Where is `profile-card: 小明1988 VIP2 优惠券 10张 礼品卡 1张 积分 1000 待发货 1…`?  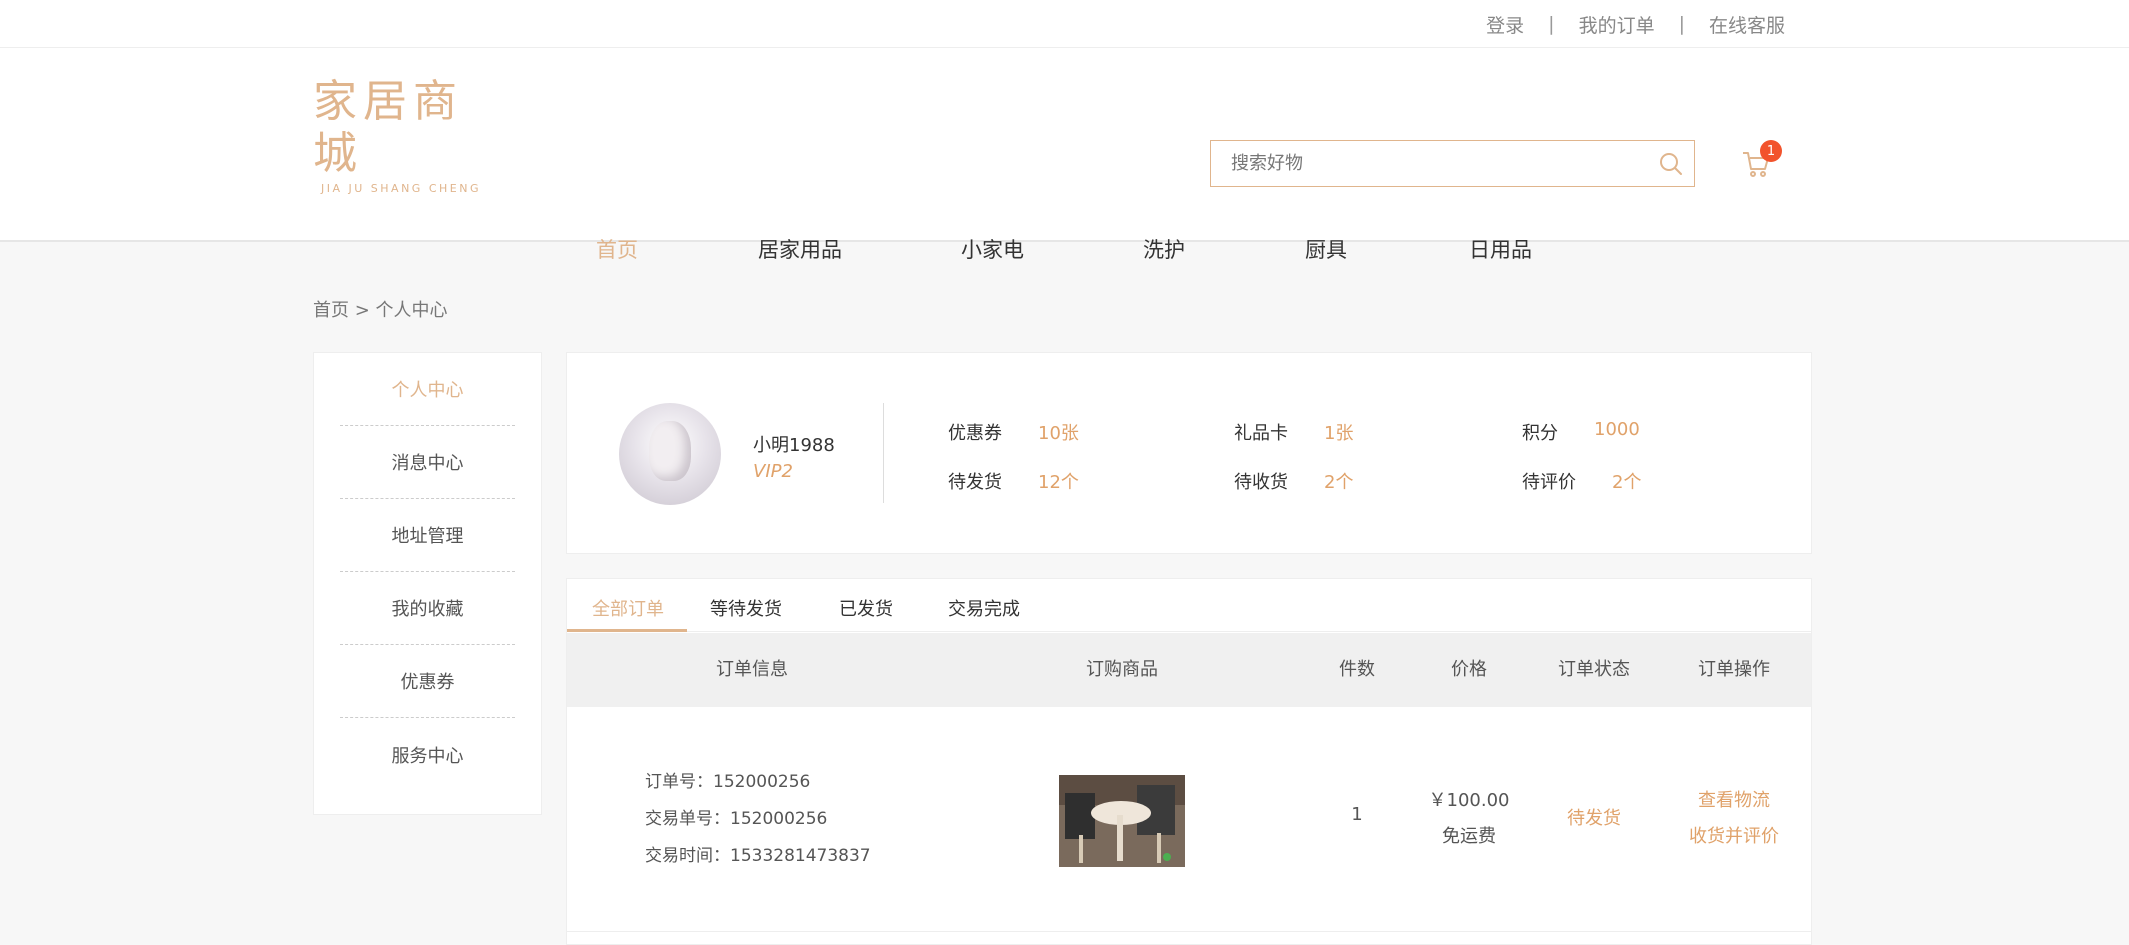 profile-card: 小明1988 VIP2 优惠券 10张 礼品卡 1张 积分 1000 待发货 1… is located at coordinates (1189, 453).